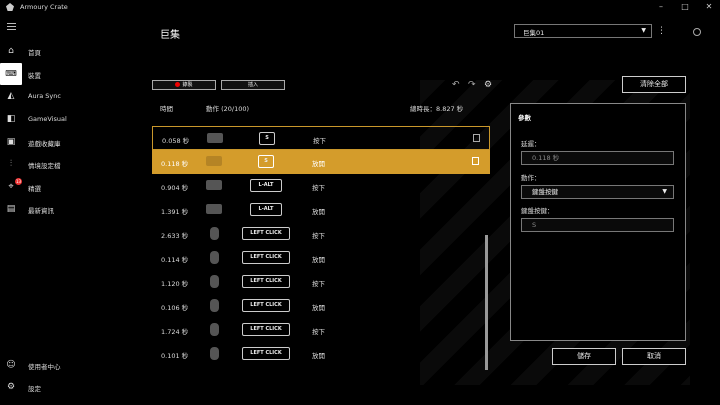 This screenshot has width=720, height=405. What do you see at coordinates (531, 144) in the screenshot?
I see `delay-label: 延遲：` at bounding box center [531, 144].